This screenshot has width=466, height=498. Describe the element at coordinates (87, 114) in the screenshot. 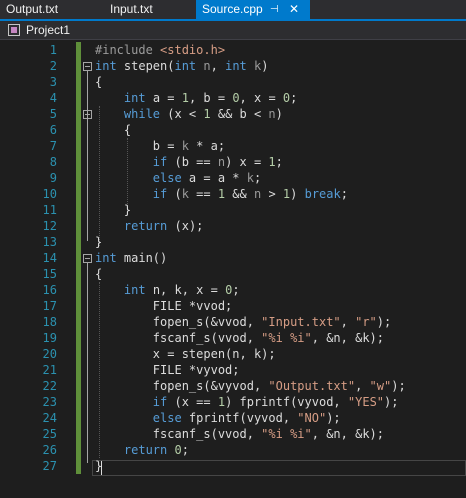

I see `collapse-while-icon` at that location.